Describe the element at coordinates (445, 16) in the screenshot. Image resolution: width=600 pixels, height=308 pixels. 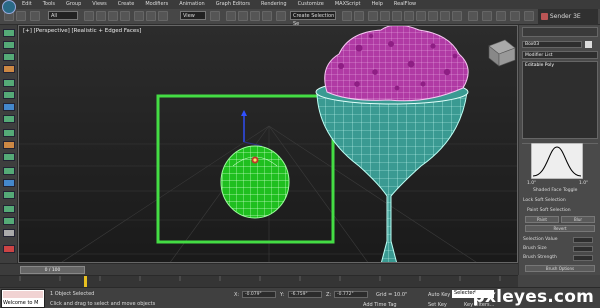
I see `rendered-frame-icon` at that location.